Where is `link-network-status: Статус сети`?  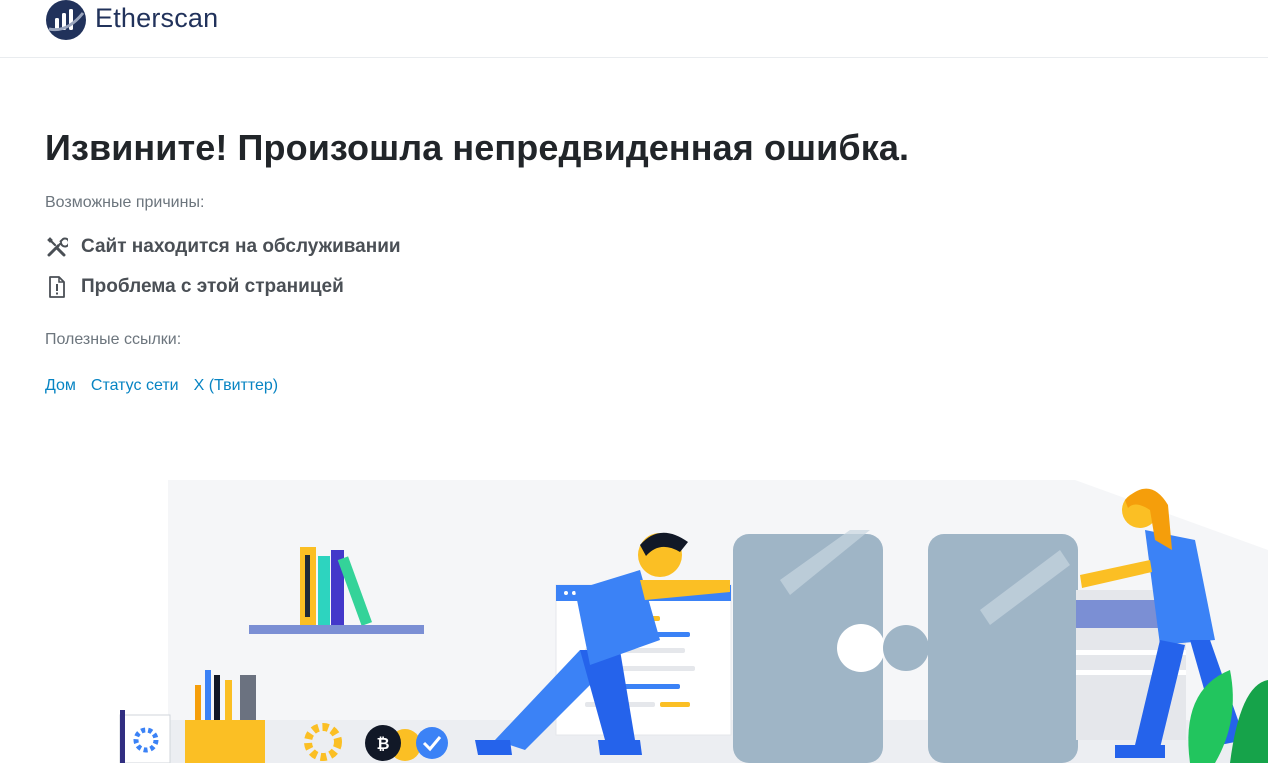 link-network-status: Статус сети is located at coordinates (135, 386).